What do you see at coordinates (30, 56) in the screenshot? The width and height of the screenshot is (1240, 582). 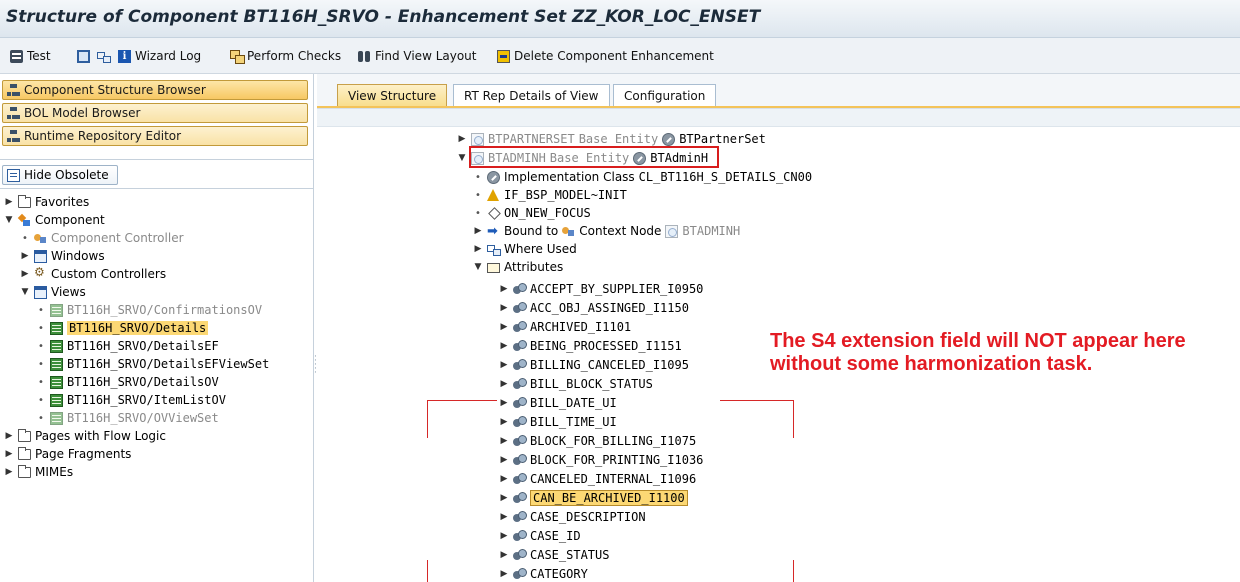 I see `test-button: Test` at bounding box center [30, 56].